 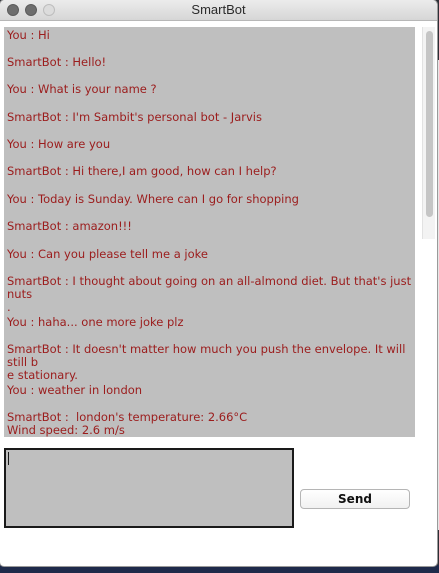 What do you see at coordinates (69, 226) in the screenshot?
I see `chat-message: SmartBot : amazon!!!` at bounding box center [69, 226].